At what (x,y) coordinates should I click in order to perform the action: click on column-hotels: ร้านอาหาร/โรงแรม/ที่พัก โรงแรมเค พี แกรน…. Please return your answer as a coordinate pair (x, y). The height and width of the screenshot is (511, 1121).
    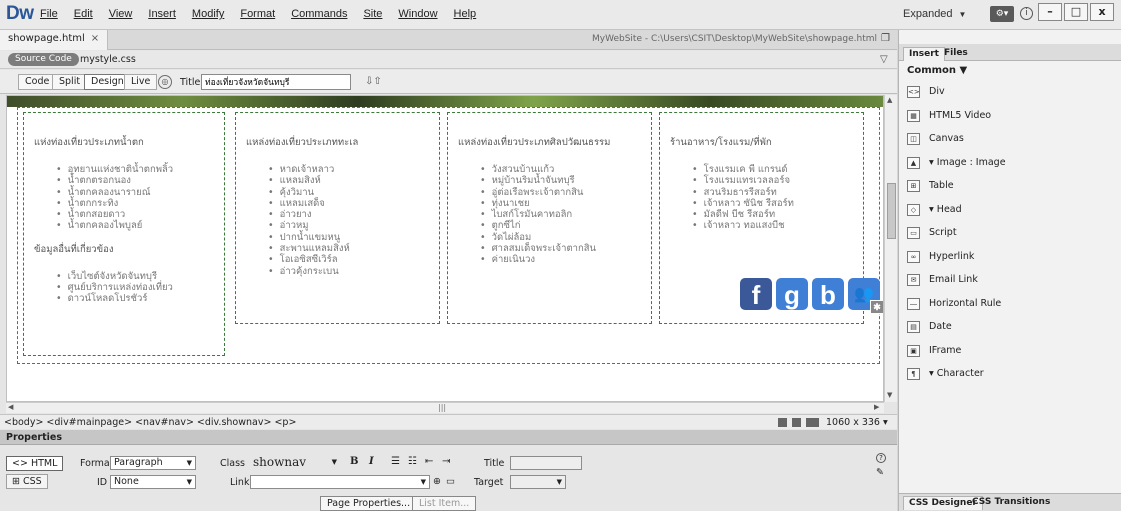
    Looking at the image, I should click on (771, 218).